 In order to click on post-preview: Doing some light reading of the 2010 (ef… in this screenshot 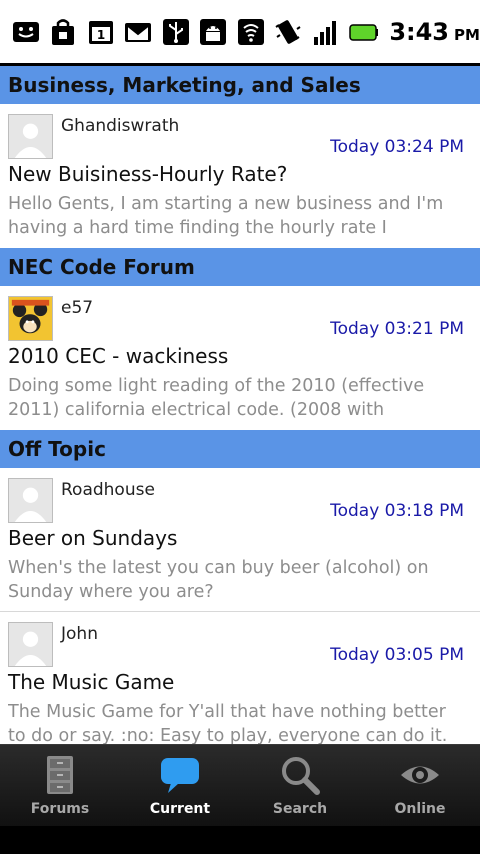, I will do `click(216, 398)`.